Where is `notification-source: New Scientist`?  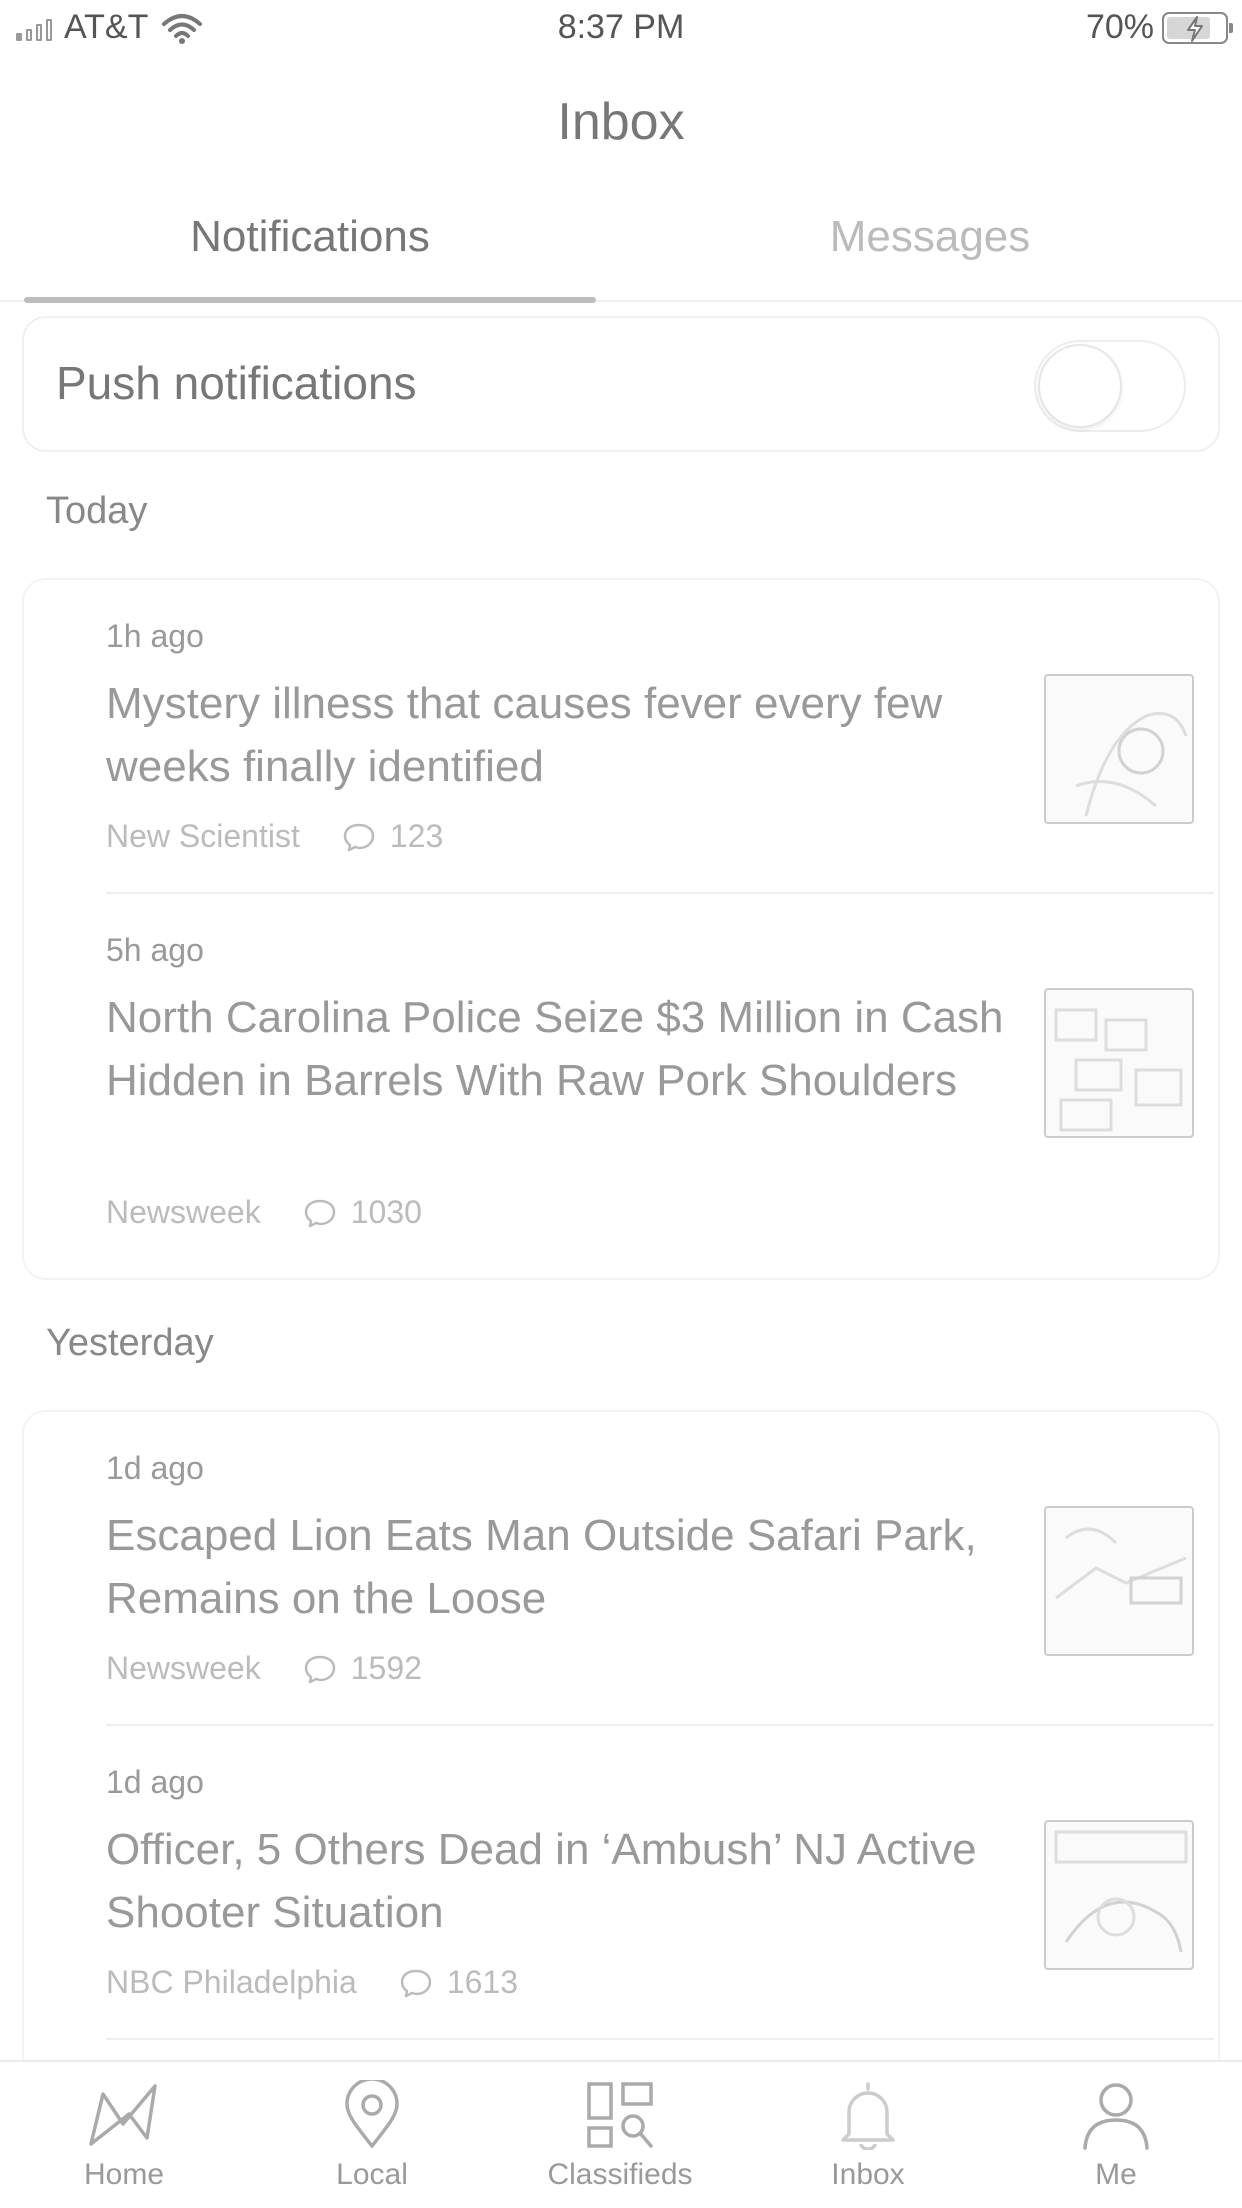 notification-source: New Scientist is located at coordinates (203, 836).